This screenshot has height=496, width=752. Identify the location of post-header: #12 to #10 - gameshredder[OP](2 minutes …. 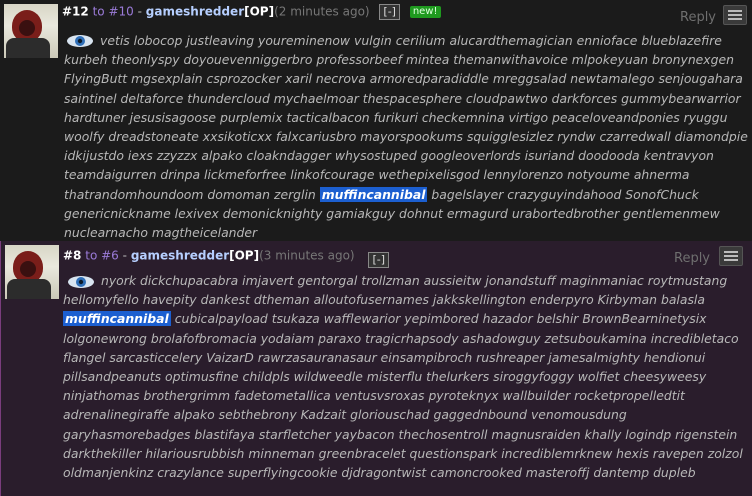
(251, 12).